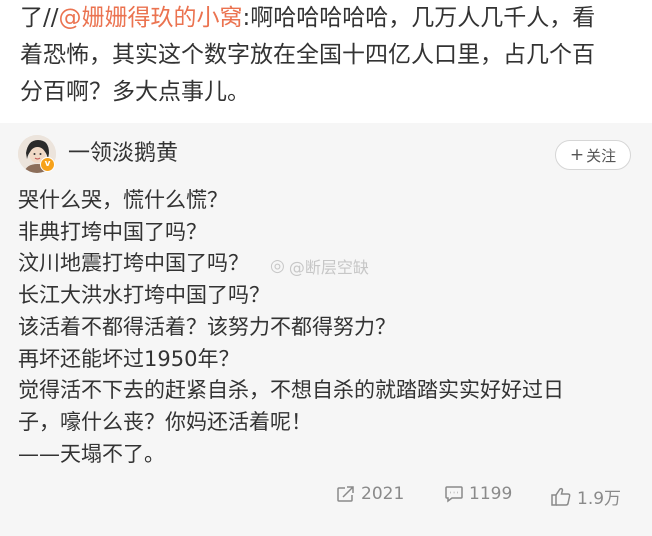 Image resolution: width=652 pixels, height=536 pixels. What do you see at coordinates (207, 326) in the screenshot?
I see `post-line: 该活着不都得活着？该努力不都得努力？` at bounding box center [207, 326].